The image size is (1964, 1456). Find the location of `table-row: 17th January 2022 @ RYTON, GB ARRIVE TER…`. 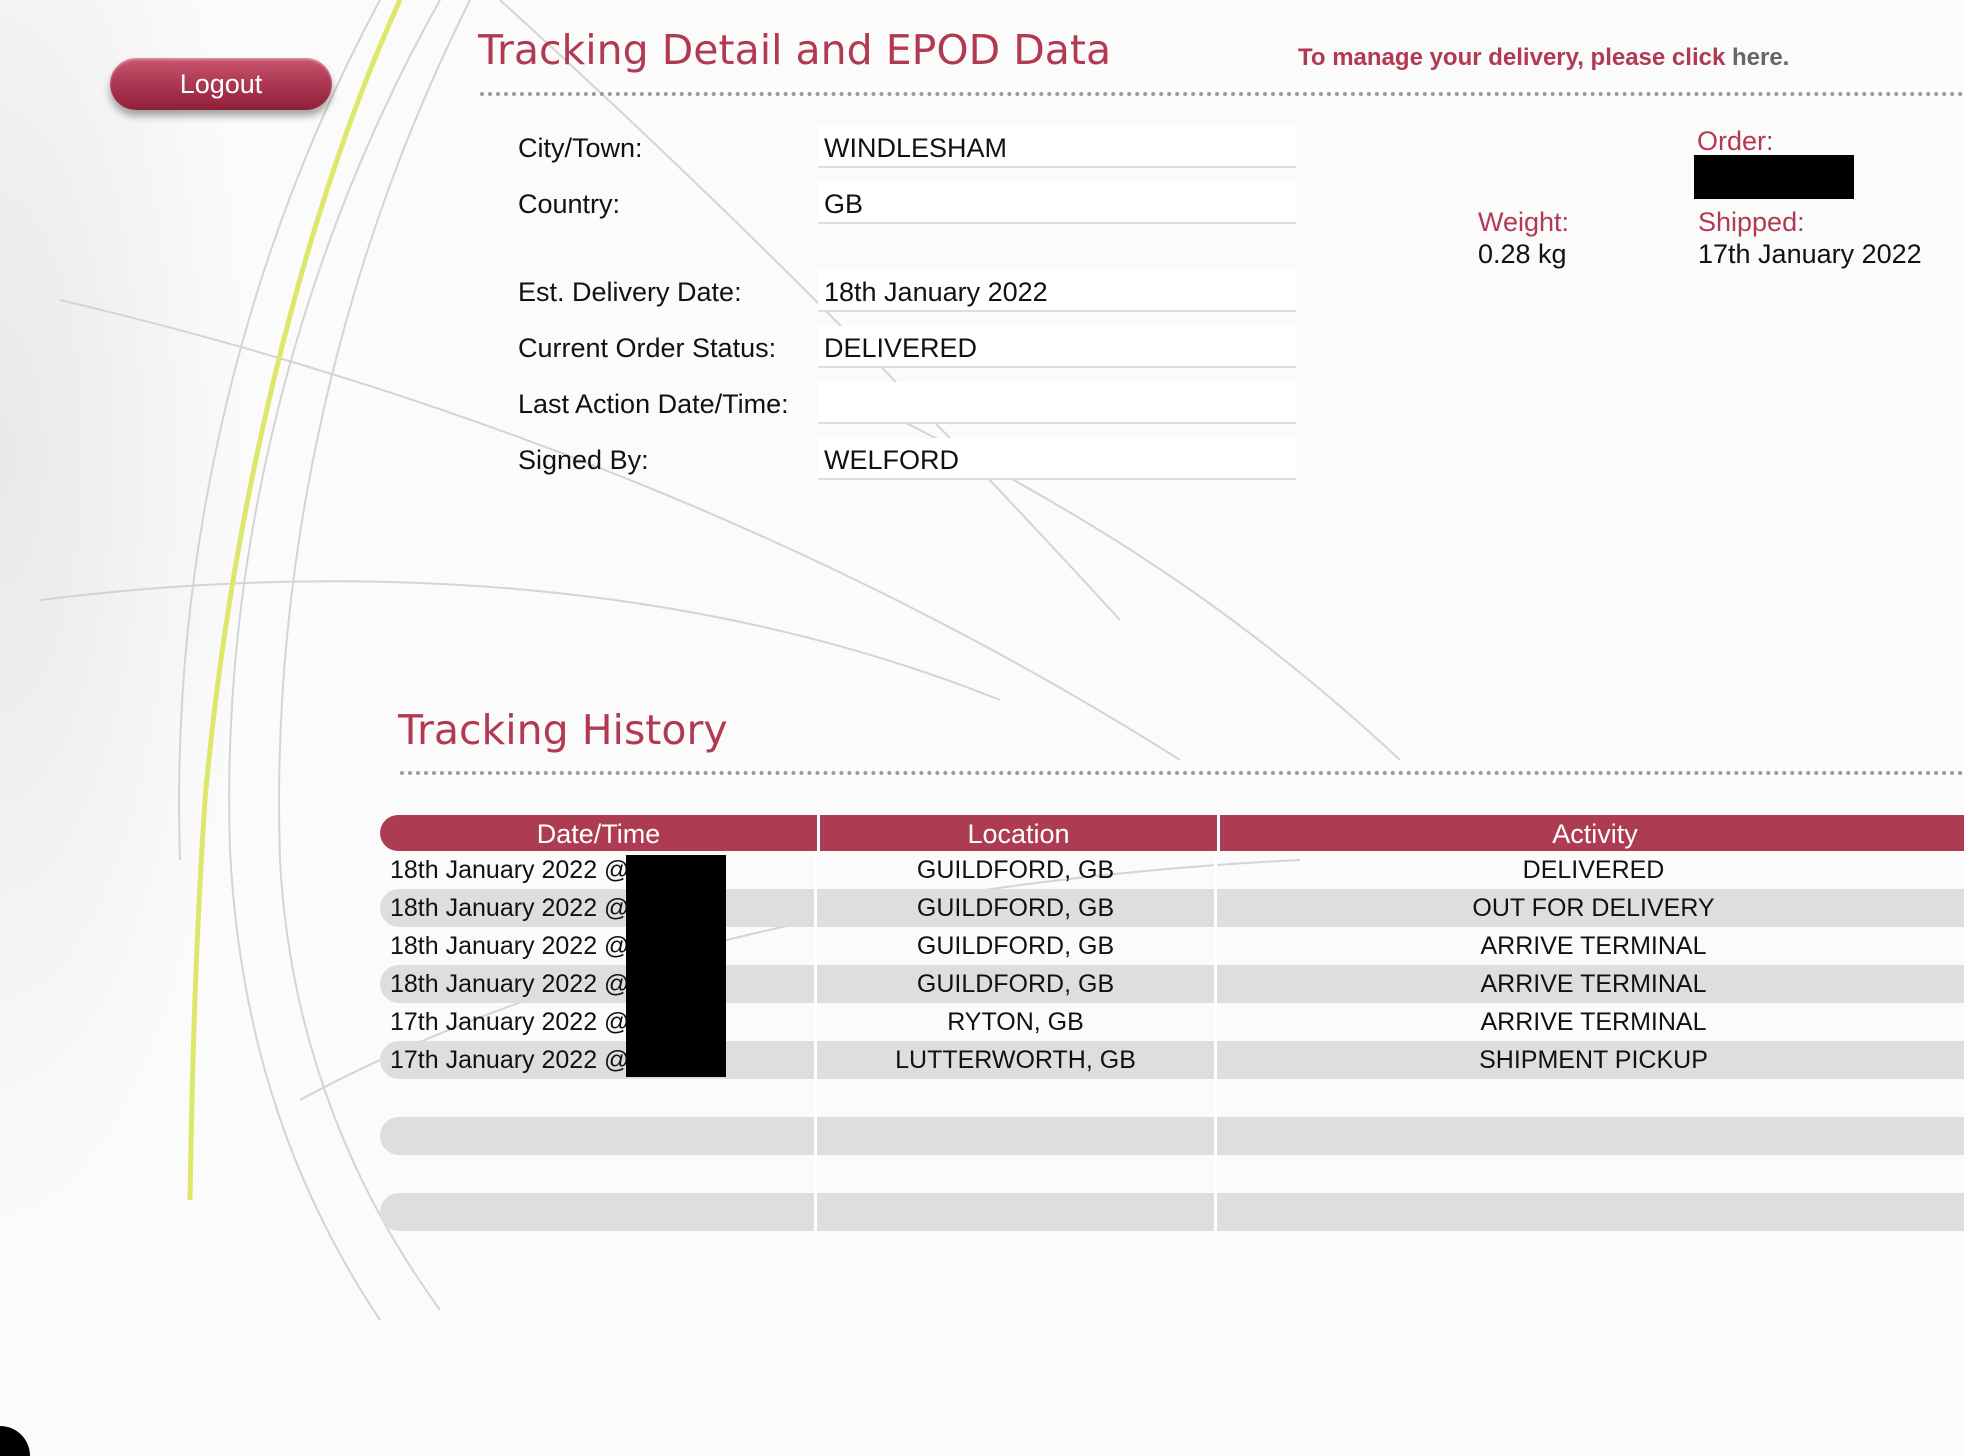

table-row: 17th January 2022 @ RYTON, GB ARRIVE TER… is located at coordinates (1172, 1022).